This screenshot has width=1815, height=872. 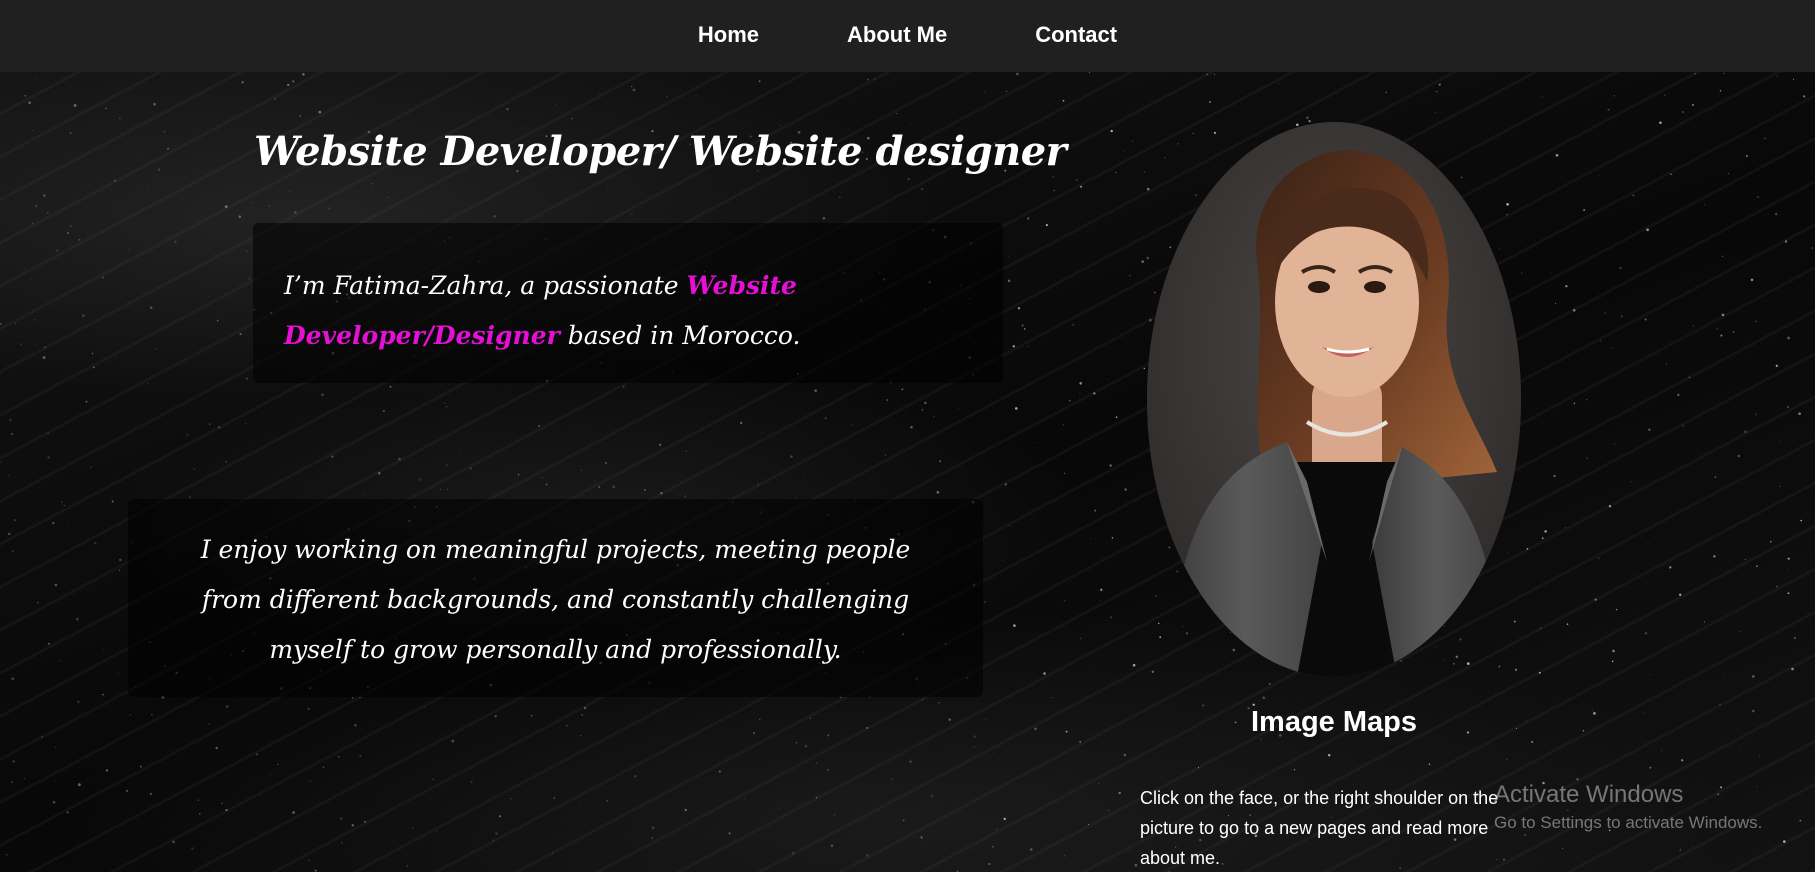 I want to click on nav-link-about-me: About Me, so click(x=897, y=35).